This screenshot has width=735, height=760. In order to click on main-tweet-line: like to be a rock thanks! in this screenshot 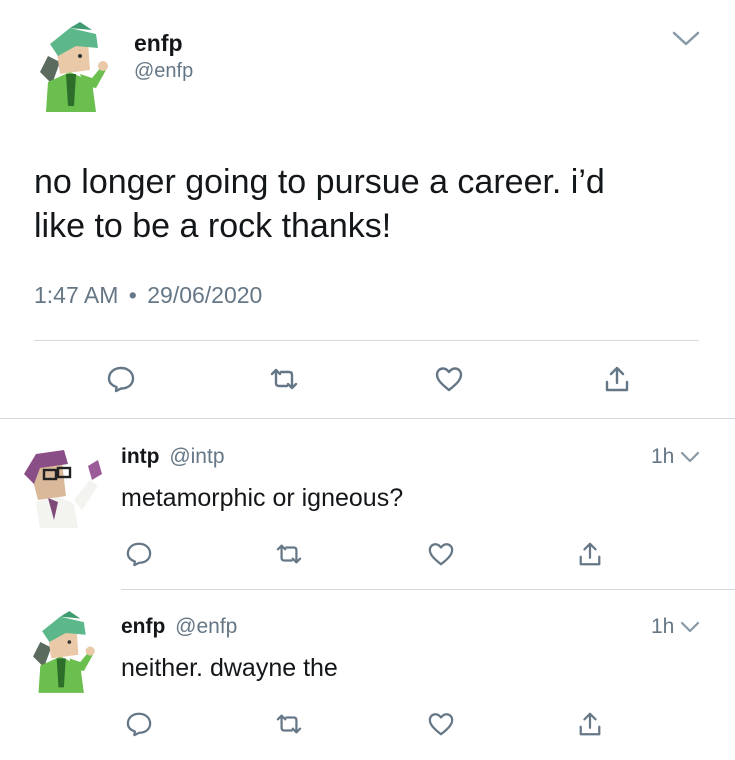, I will do `click(213, 226)`.